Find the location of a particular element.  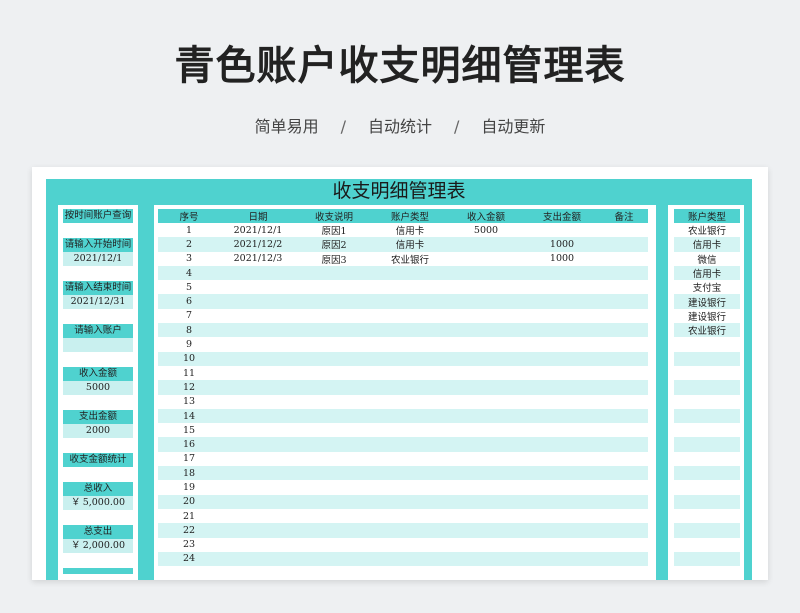

table-row: 14 is located at coordinates (403, 416).